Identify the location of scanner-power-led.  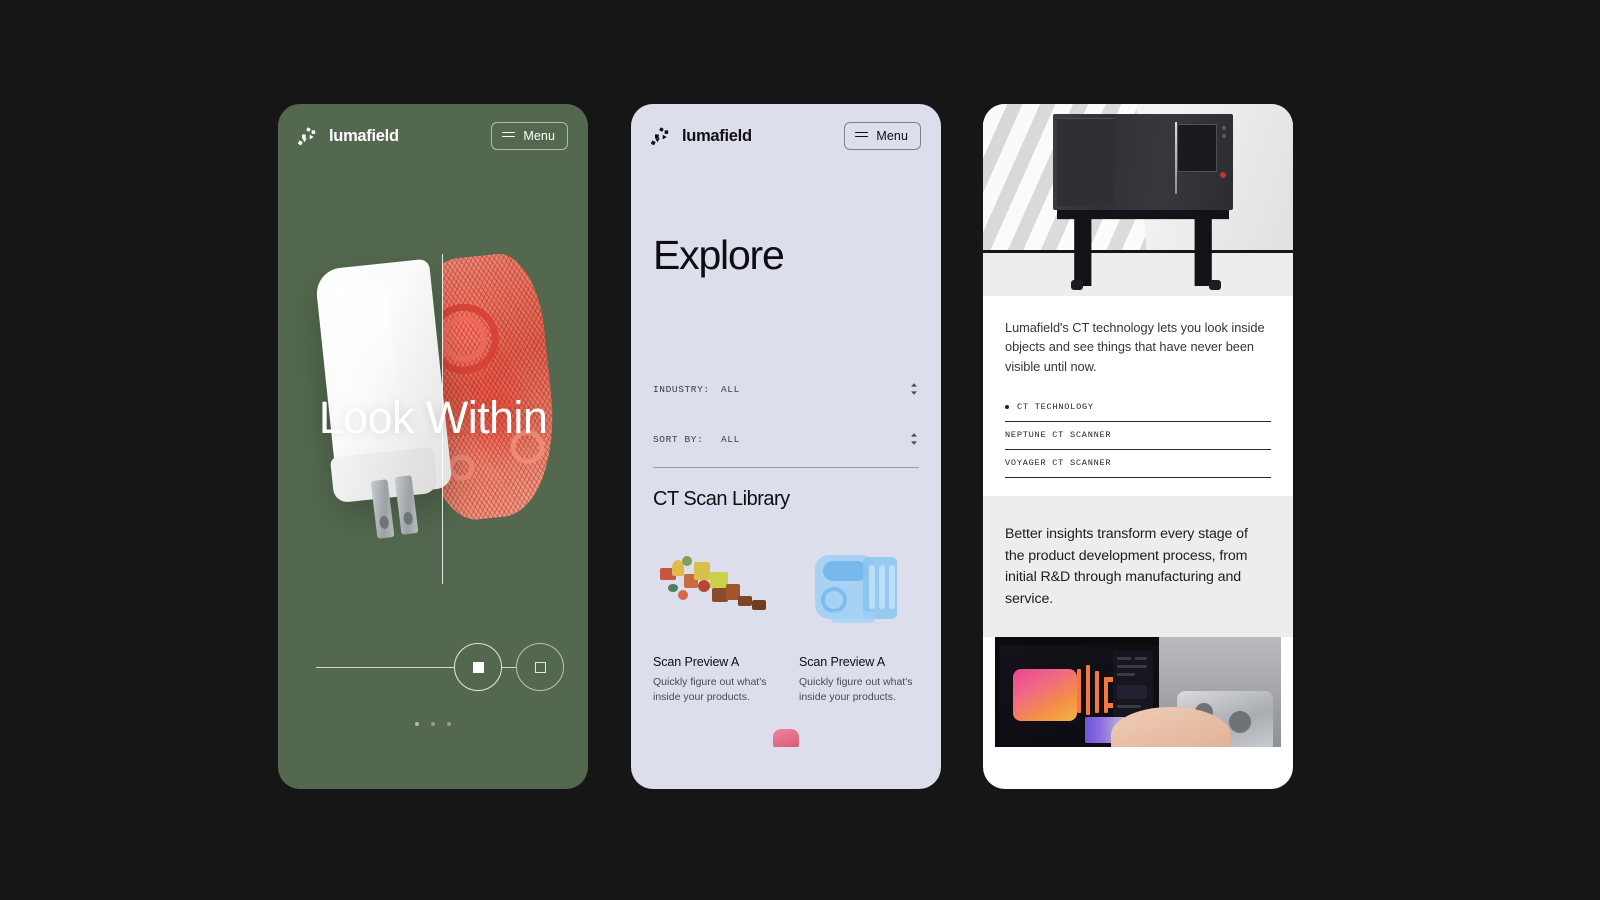
(1223, 175).